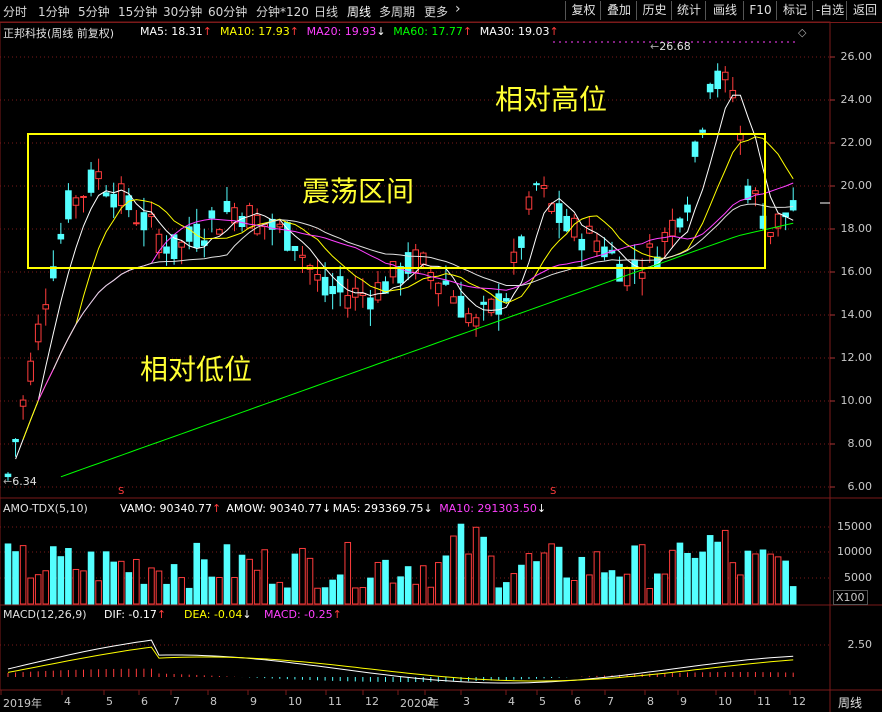 This screenshot has height=712, width=882. Describe the element at coordinates (799, 701) in the screenshot. I see `time-label: 12` at that location.